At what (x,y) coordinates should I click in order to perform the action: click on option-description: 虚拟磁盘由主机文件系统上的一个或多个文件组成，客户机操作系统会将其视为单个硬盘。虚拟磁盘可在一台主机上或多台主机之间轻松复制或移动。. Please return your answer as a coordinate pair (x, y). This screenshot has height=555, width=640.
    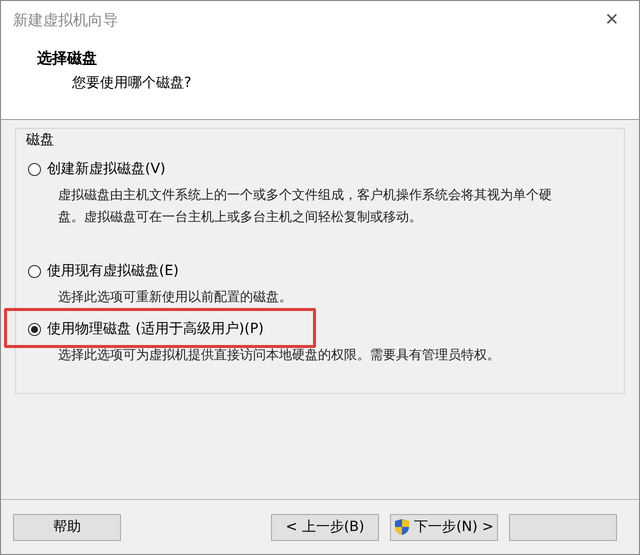
    Looking at the image, I should click on (305, 207).